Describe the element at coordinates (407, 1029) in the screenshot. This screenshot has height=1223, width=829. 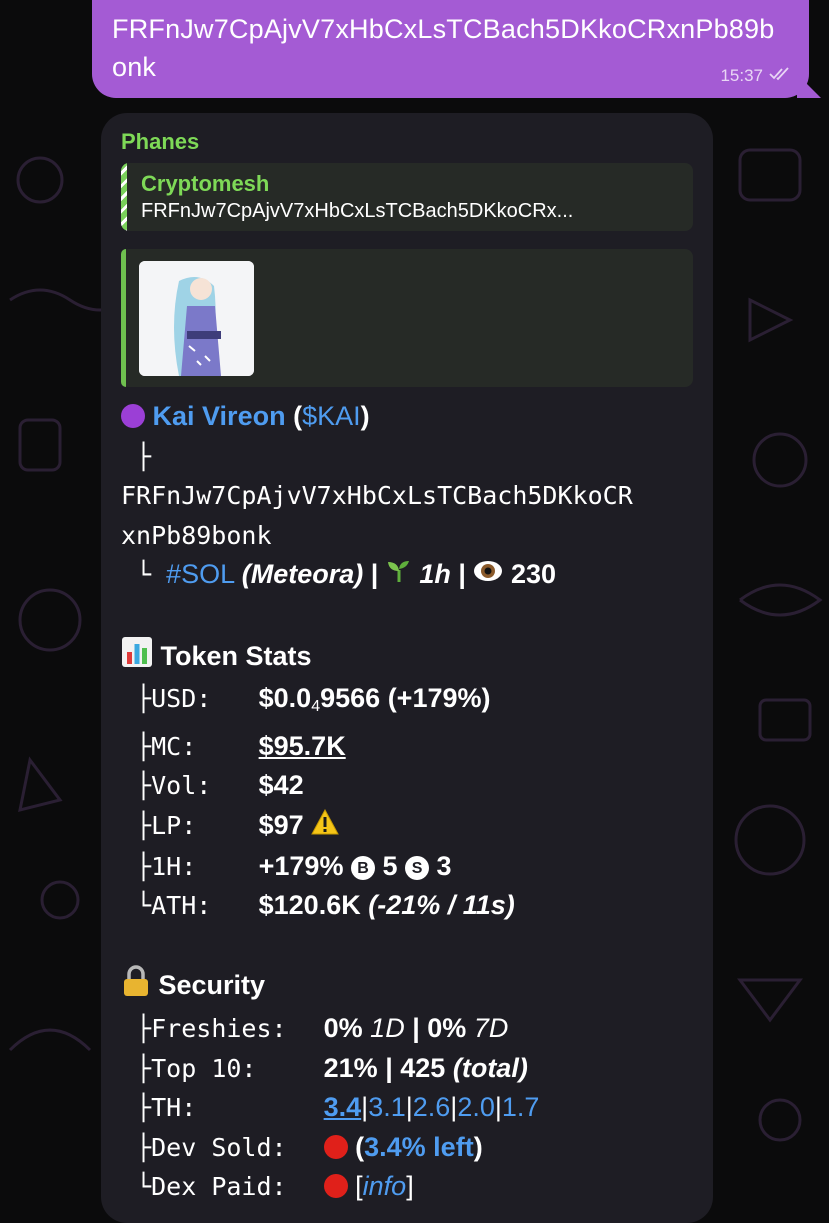
I see `sec-freshies: ├Freshies: 0% 1D | 0% 7D` at that location.